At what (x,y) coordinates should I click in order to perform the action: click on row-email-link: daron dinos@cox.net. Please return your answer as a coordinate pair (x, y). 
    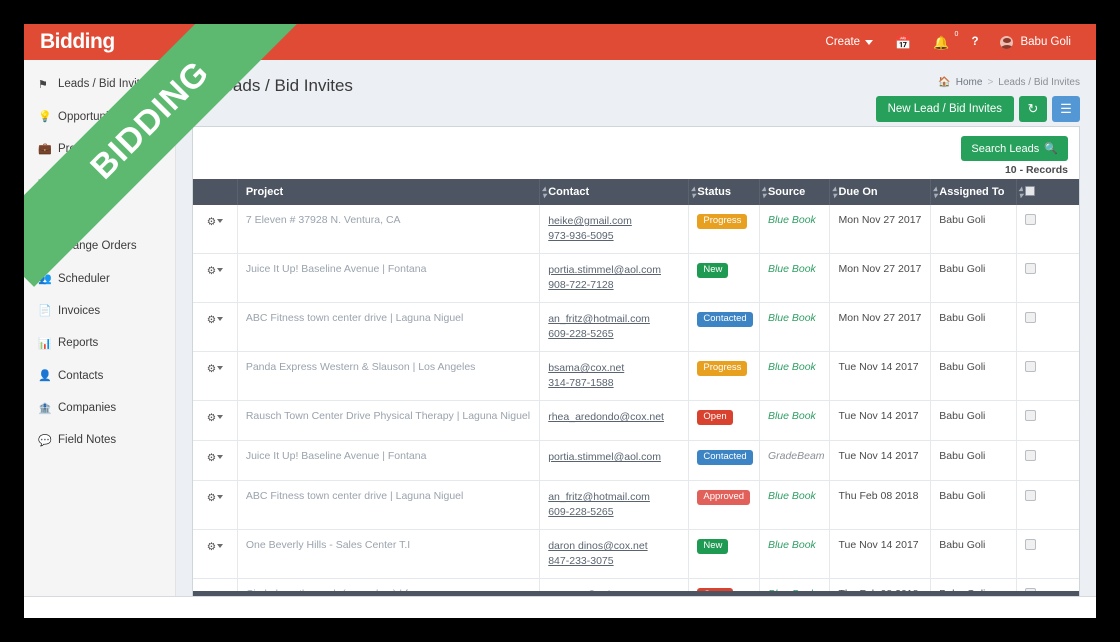
    Looking at the image, I should click on (614, 546).